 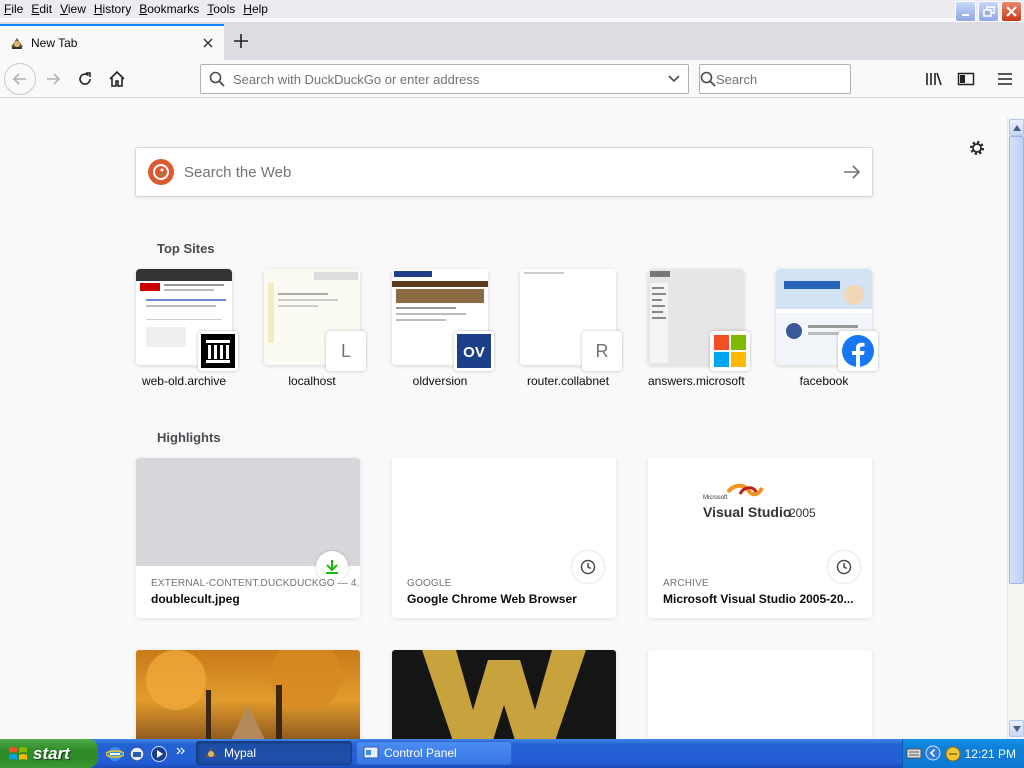 I want to click on home-icon, so click(x=117, y=78).